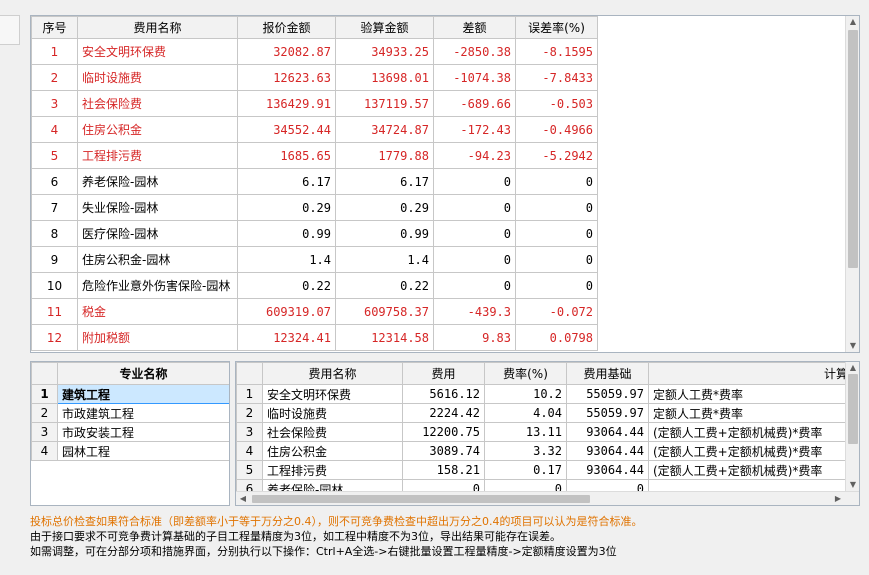  What do you see at coordinates (332, 373) in the screenshot?
I see `col-header-fee-name: 费用名称` at bounding box center [332, 373].